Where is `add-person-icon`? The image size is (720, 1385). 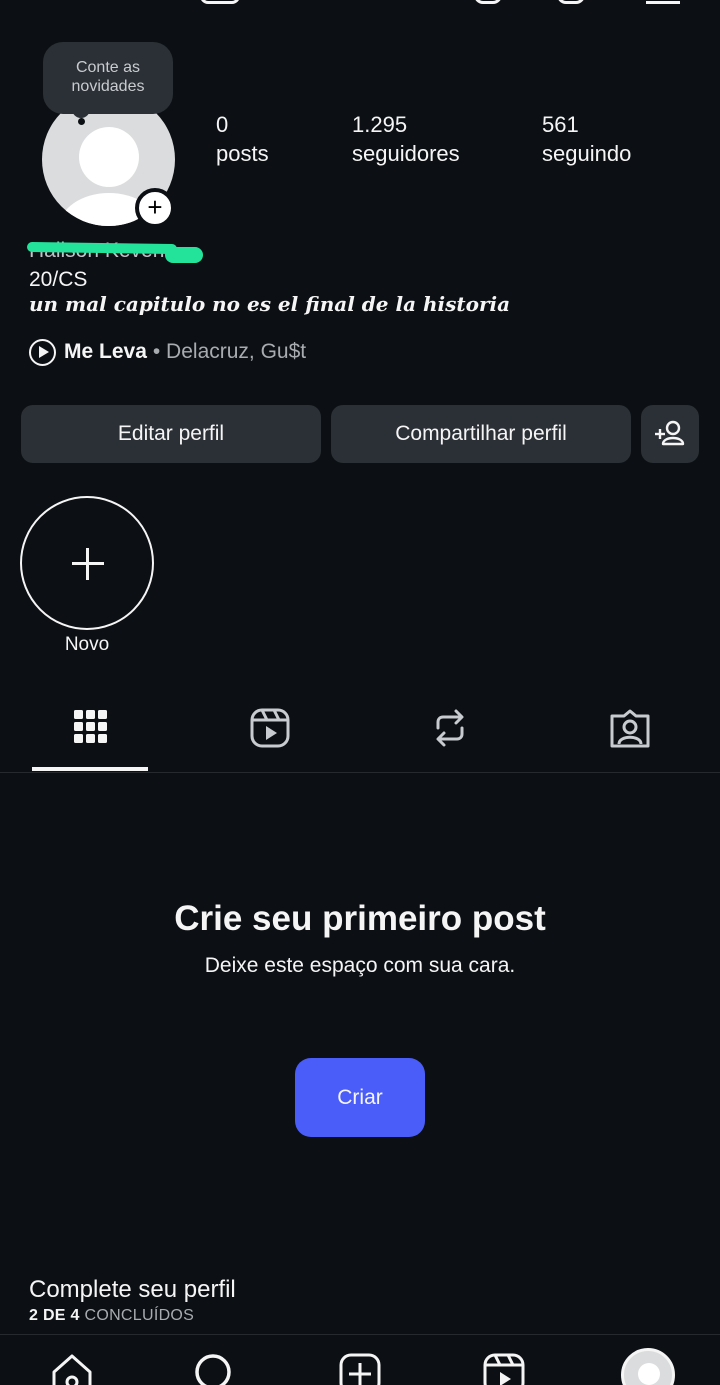
add-person-icon is located at coordinates (670, 433).